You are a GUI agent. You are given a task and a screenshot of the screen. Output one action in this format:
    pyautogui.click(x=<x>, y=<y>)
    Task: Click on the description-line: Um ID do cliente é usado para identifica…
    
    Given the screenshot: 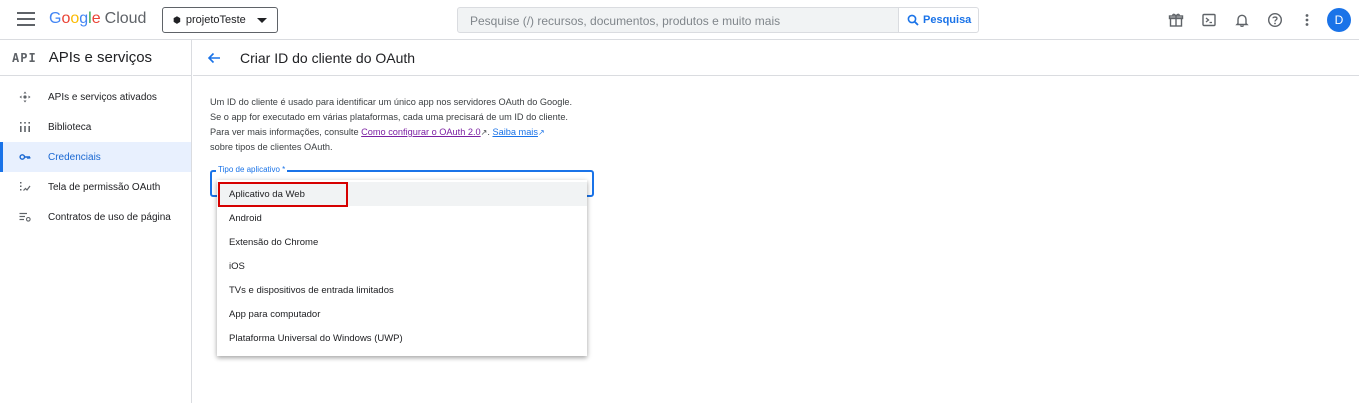 What is the action you would take?
    pyautogui.click(x=391, y=102)
    